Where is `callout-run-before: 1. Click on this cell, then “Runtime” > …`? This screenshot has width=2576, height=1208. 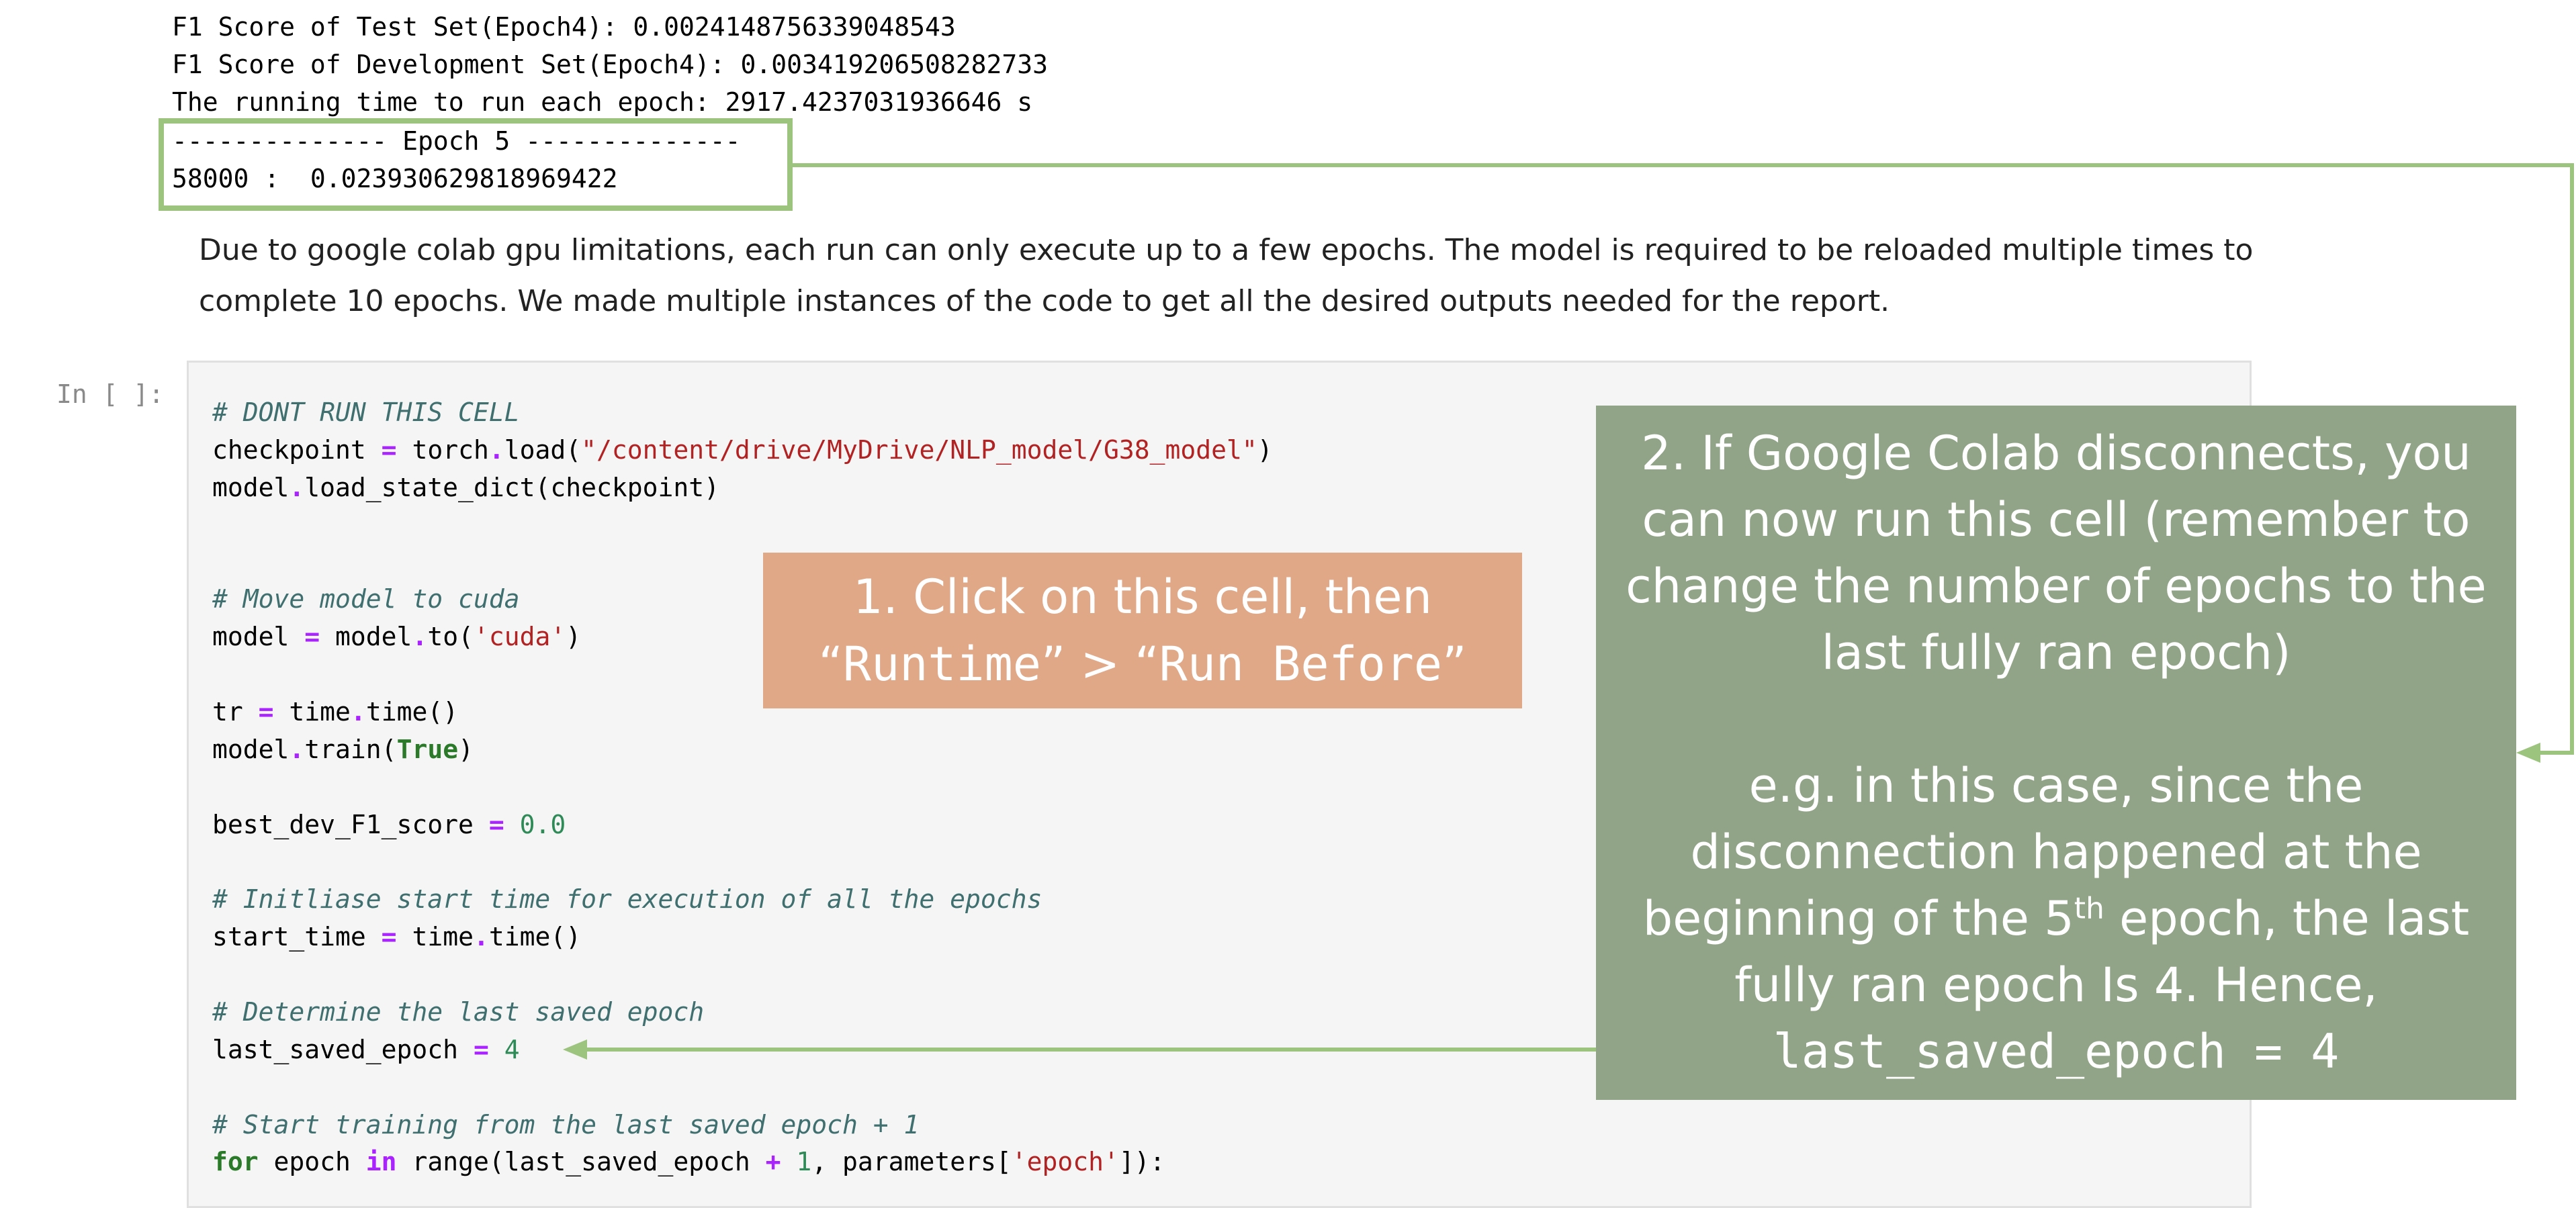
callout-run-before: 1. Click on this cell, then “Runtime” > … is located at coordinates (1143, 630).